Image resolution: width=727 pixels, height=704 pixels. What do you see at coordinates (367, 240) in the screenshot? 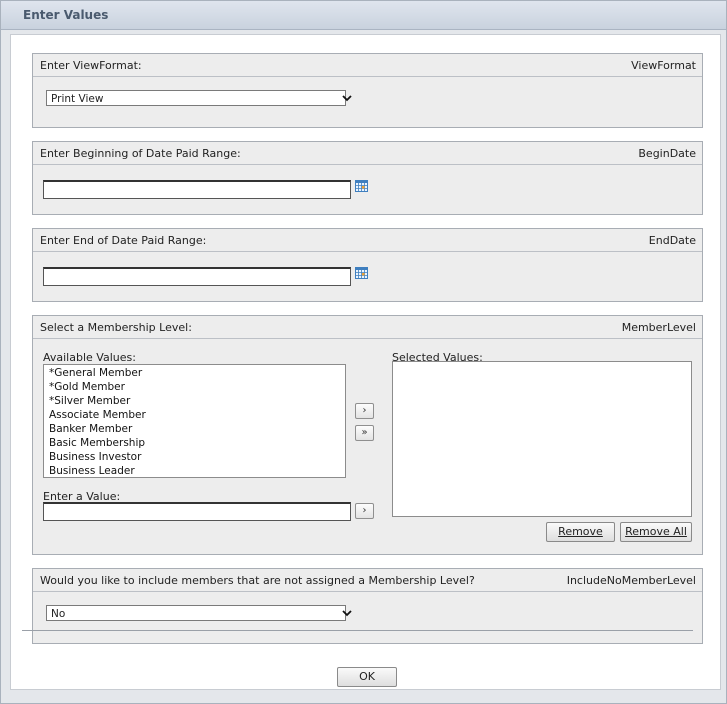
I see `enddate-header: Enter End of Date Paid Range: EndDate` at bounding box center [367, 240].